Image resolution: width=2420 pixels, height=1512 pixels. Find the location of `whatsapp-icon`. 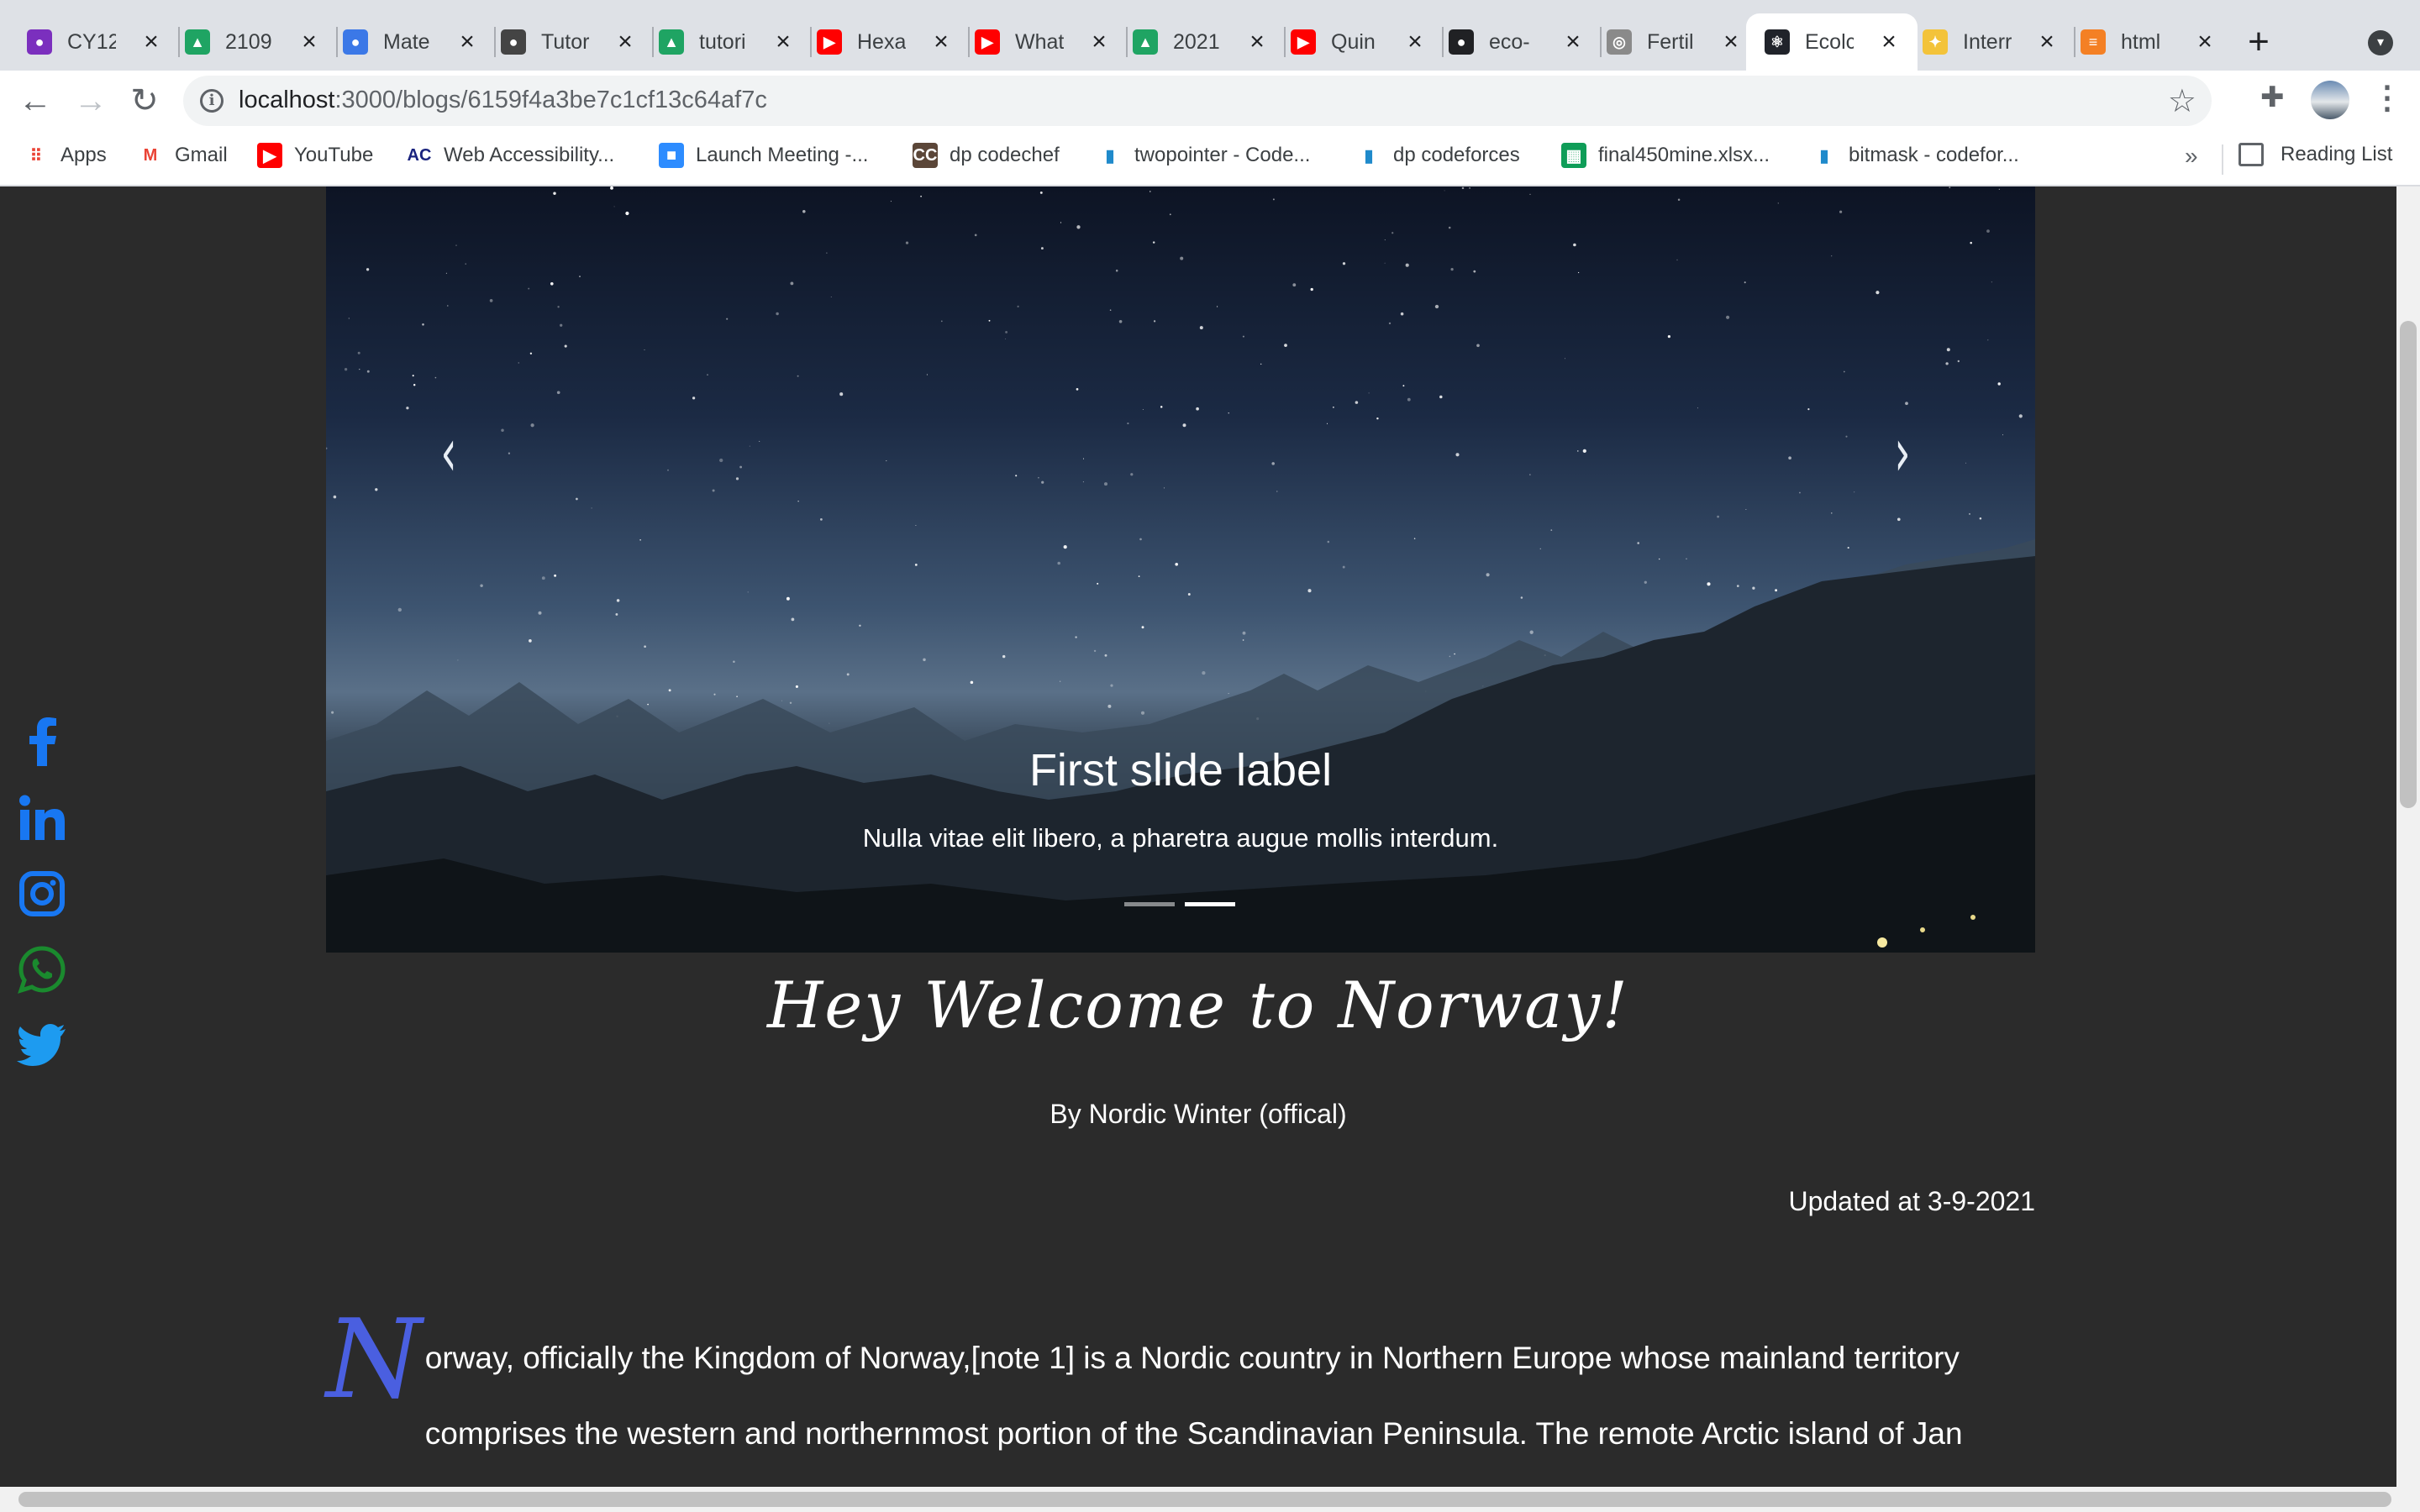

whatsapp-icon is located at coordinates (42, 969).